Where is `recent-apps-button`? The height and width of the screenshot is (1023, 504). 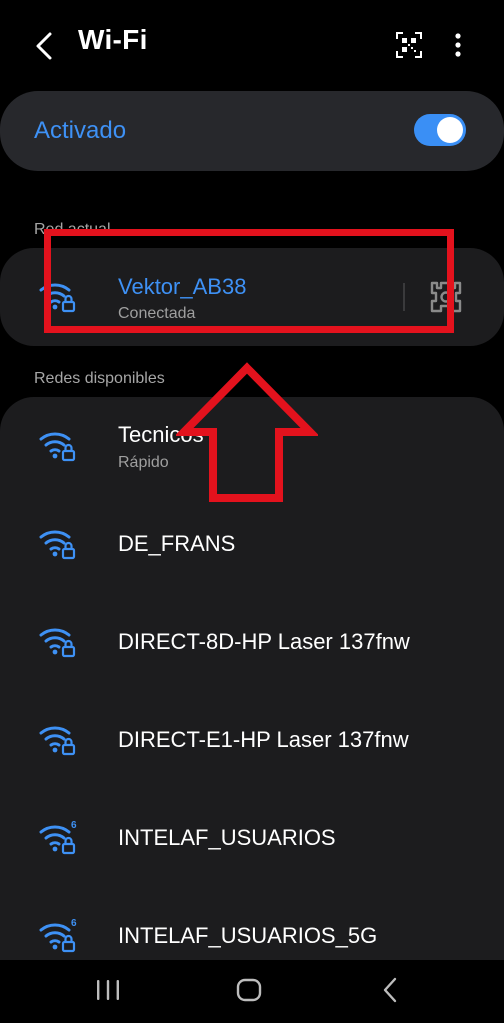
recent-apps-button is located at coordinates (108, 990).